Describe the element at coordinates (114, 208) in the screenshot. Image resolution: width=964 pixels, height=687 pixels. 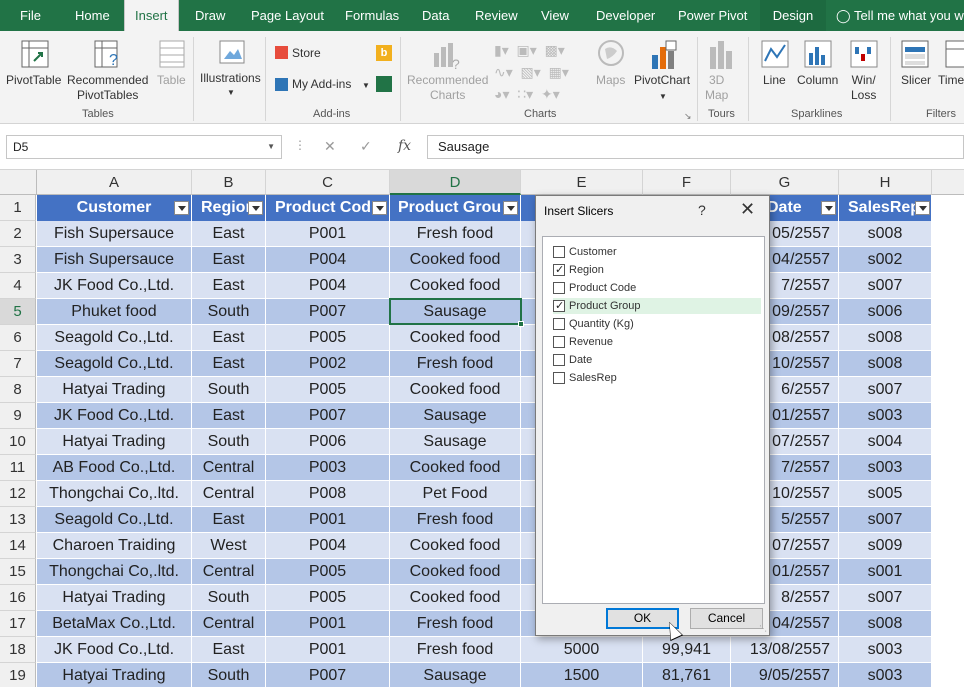
I see `table-header-cell: Customer` at that location.